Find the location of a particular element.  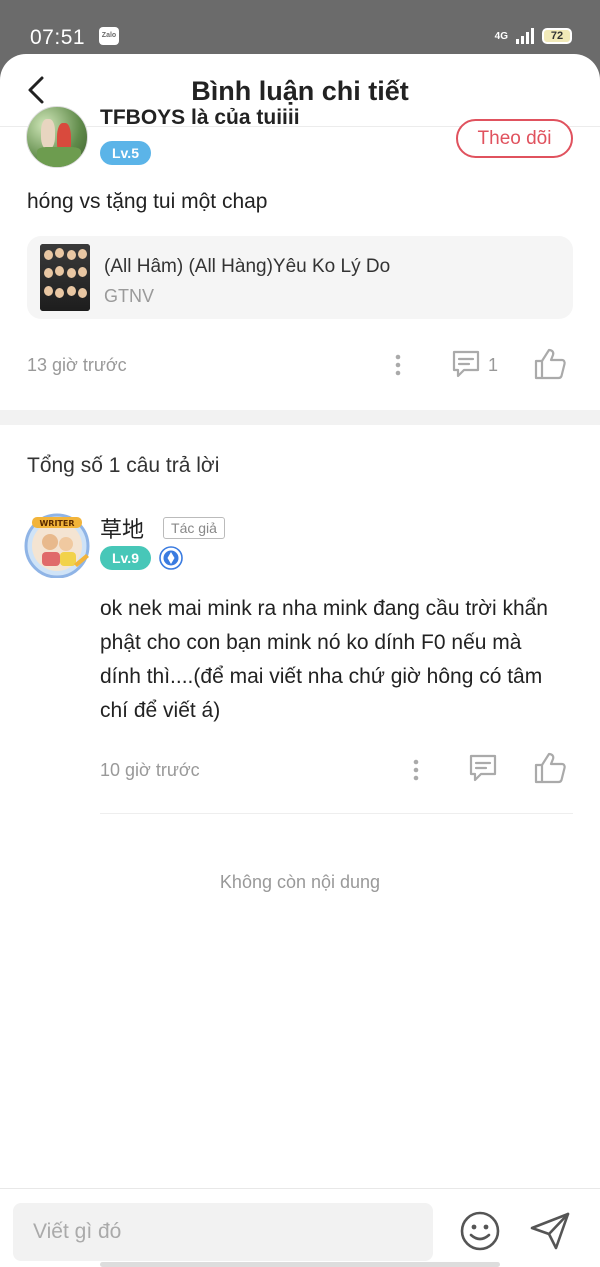

no-more-content: Không còn nội dung is located at coordinates (300, 882).